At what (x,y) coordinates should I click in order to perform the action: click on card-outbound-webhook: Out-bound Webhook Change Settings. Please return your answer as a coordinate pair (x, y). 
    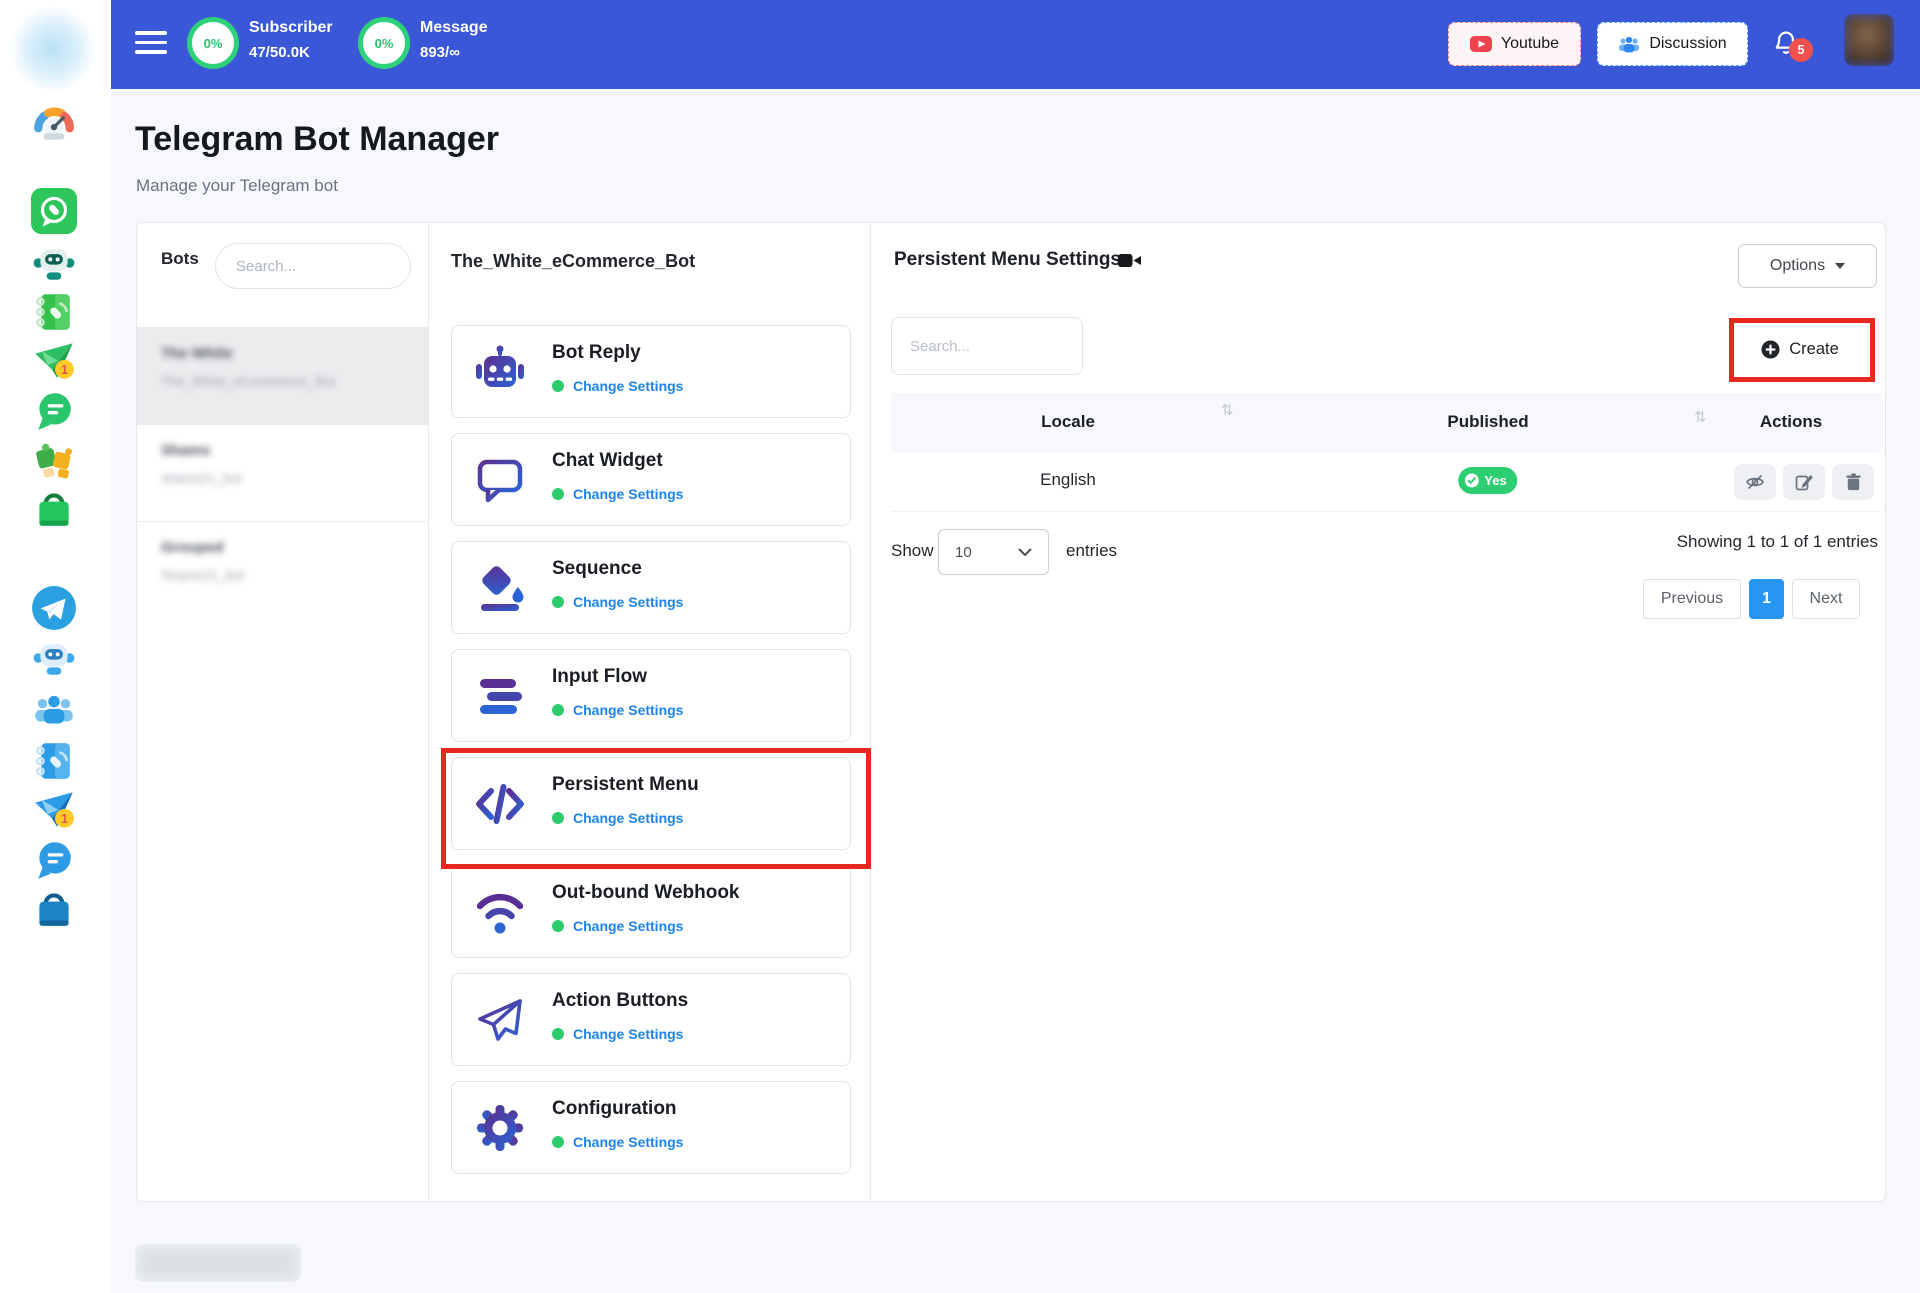
    Looking at the image, I should click on (651, 911).